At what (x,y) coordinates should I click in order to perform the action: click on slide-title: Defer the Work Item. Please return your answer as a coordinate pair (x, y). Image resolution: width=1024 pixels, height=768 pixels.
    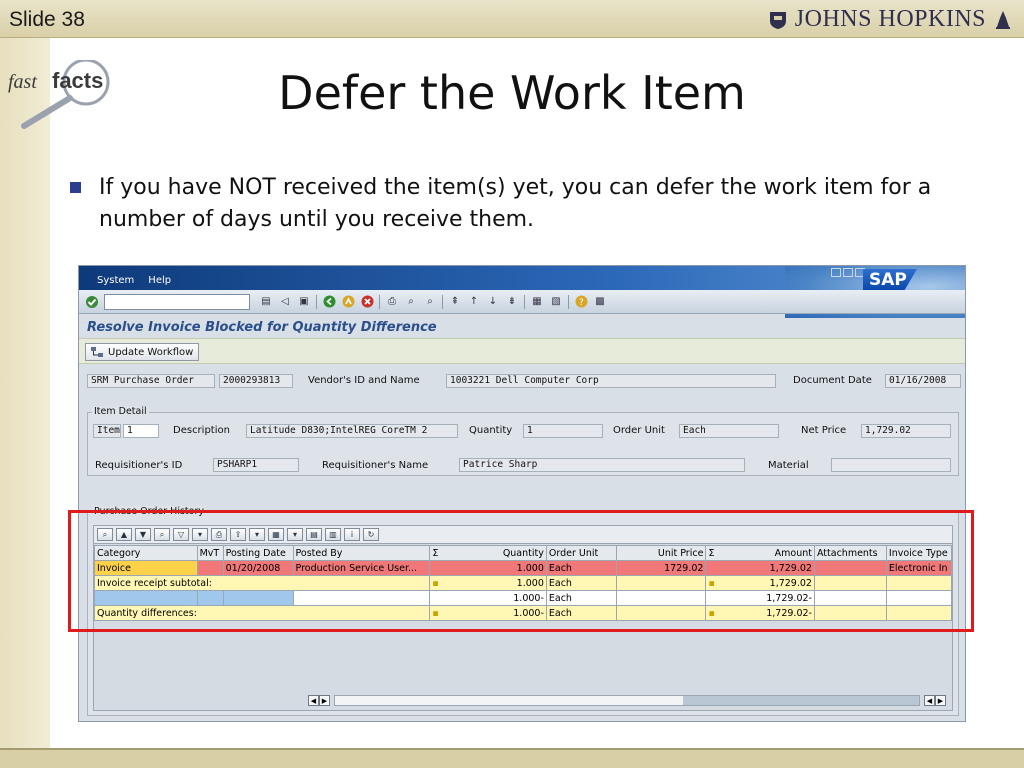
    Looking at the image, I should click on (512, 93).